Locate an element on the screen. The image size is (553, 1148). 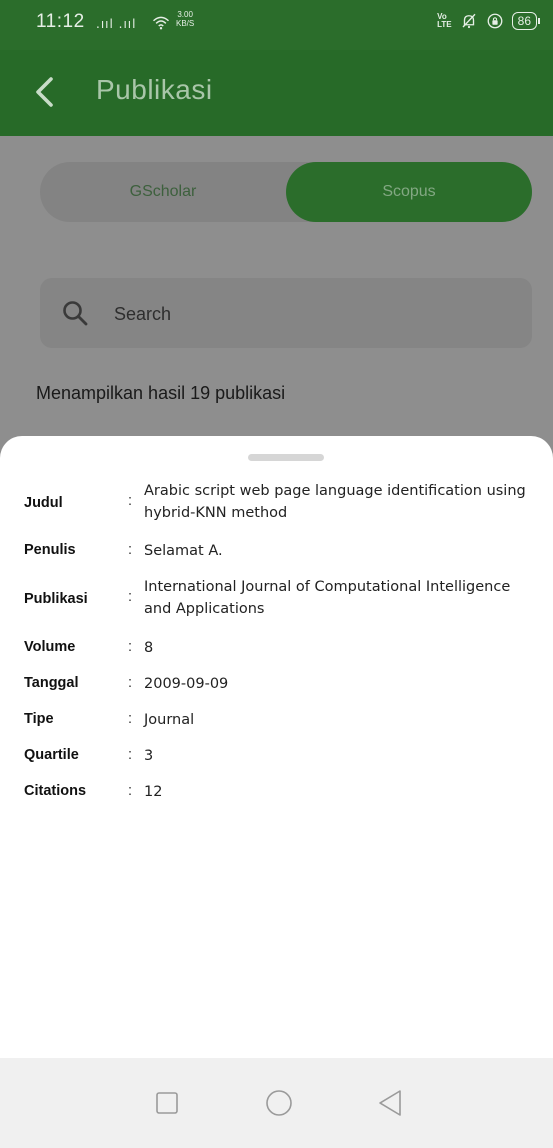
wifi-icon is located at coordinates (161, 23).